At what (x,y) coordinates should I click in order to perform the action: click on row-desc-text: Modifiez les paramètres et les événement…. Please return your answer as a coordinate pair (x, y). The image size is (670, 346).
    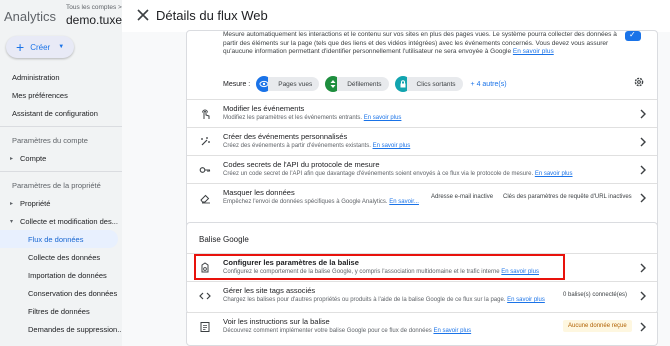
    Looking at the image, I should click on (293, 118).